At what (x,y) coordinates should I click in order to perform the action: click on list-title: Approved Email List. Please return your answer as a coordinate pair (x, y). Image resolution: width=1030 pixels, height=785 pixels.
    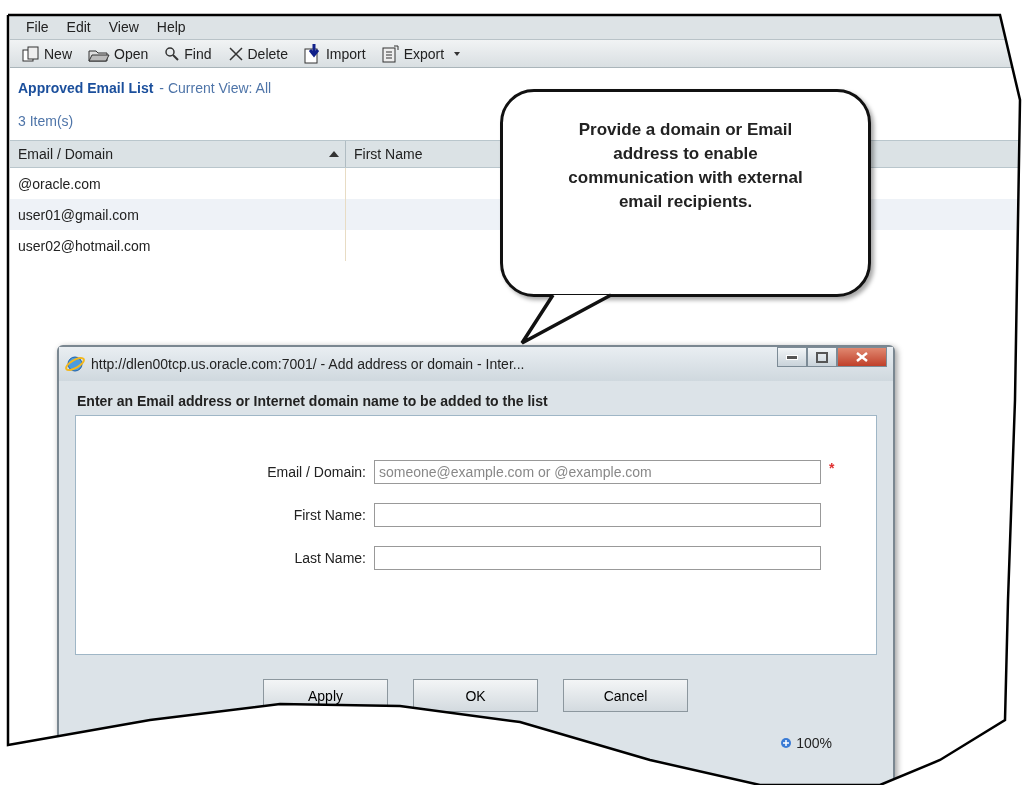
    Looking at the image, I should click on (86, 88).